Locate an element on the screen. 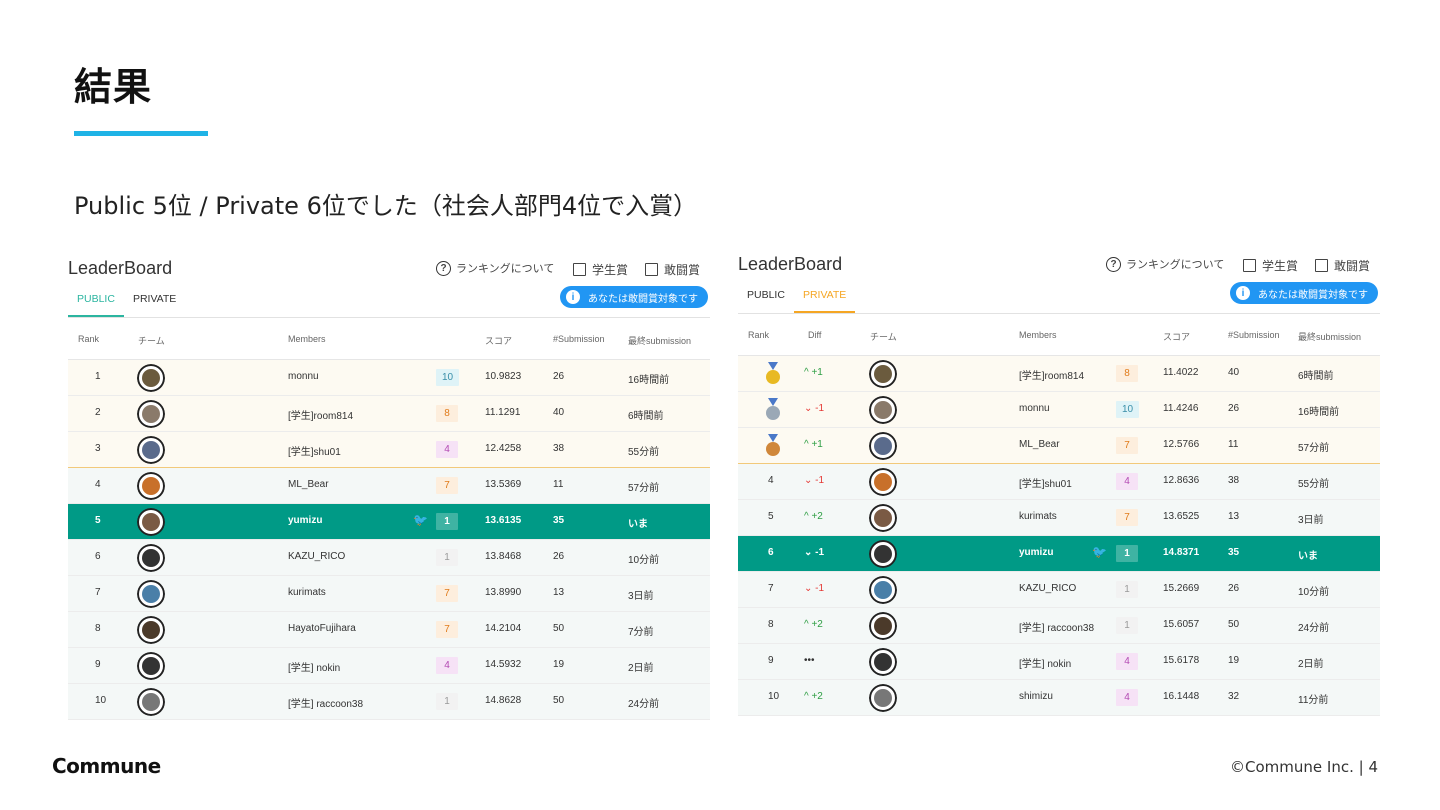 Image resolution: width=1440 pixels, height=810 pixels. table-row: 3 [学生]shu01 4 12.4258 38 55分前 is located at coordinates (389, 450).